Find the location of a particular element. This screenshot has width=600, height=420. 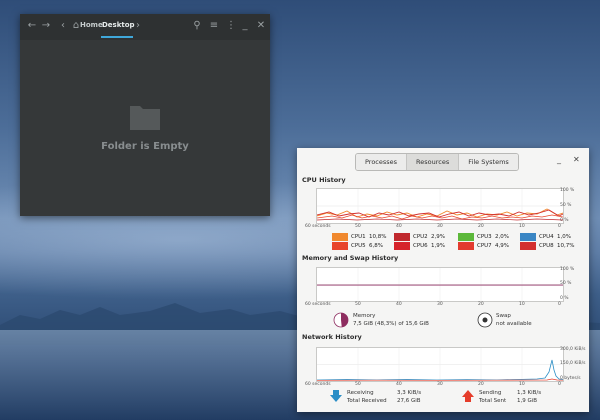

back-icon: ← is located at coordinates (32, 26).